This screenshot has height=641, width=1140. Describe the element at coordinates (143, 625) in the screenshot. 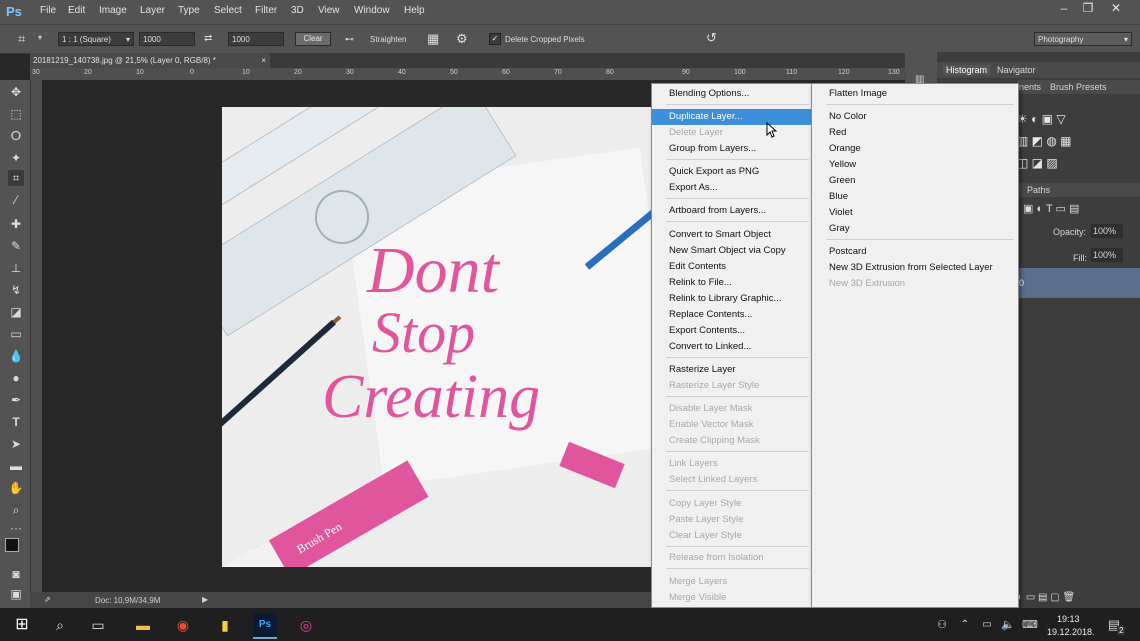

I see `file-explorer-icon: ▬` at that location.